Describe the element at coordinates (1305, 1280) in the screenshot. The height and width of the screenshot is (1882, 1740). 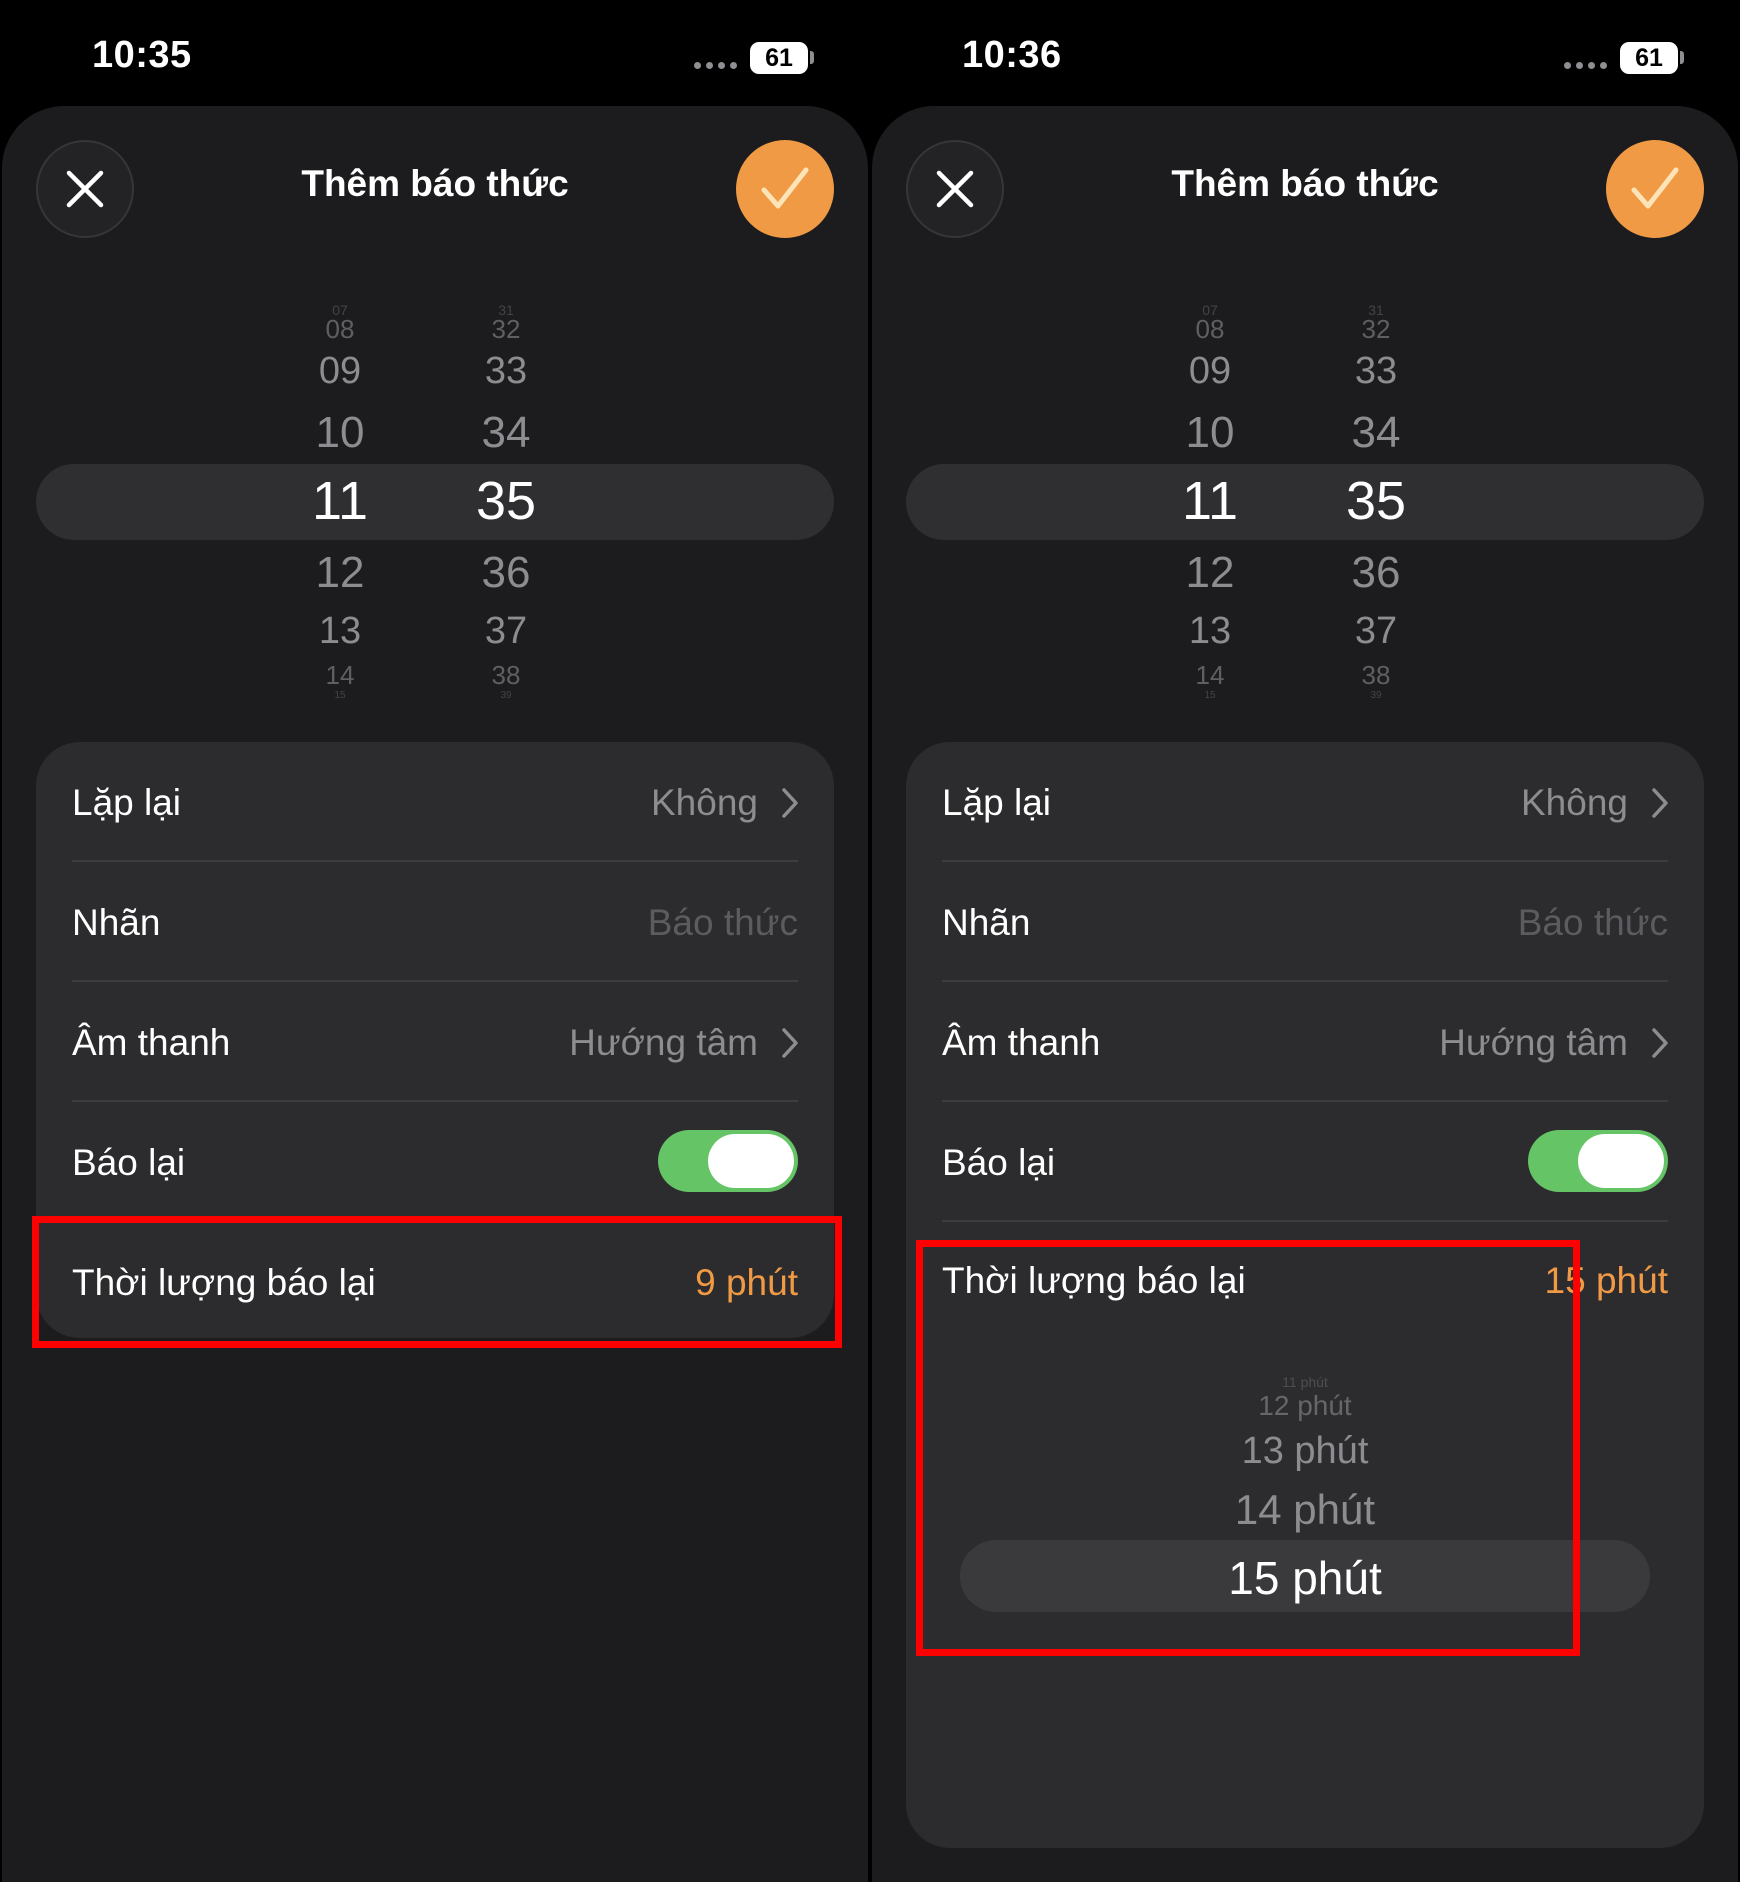
I see `snooze-duration-row: Thời lượng báo lại 15 phút` at that location.